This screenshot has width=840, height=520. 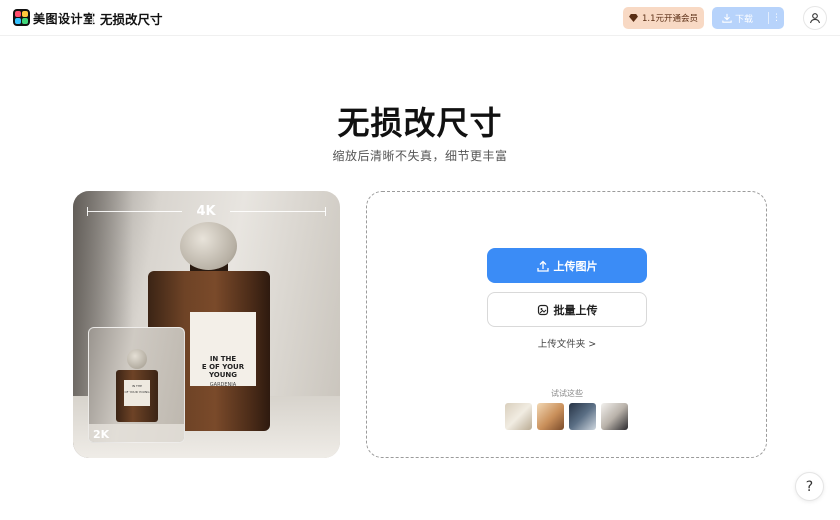 What do you see at coordinates (633, 18) in the screenshot?
I see `diamond-icon` at bounding box center [633, 18].